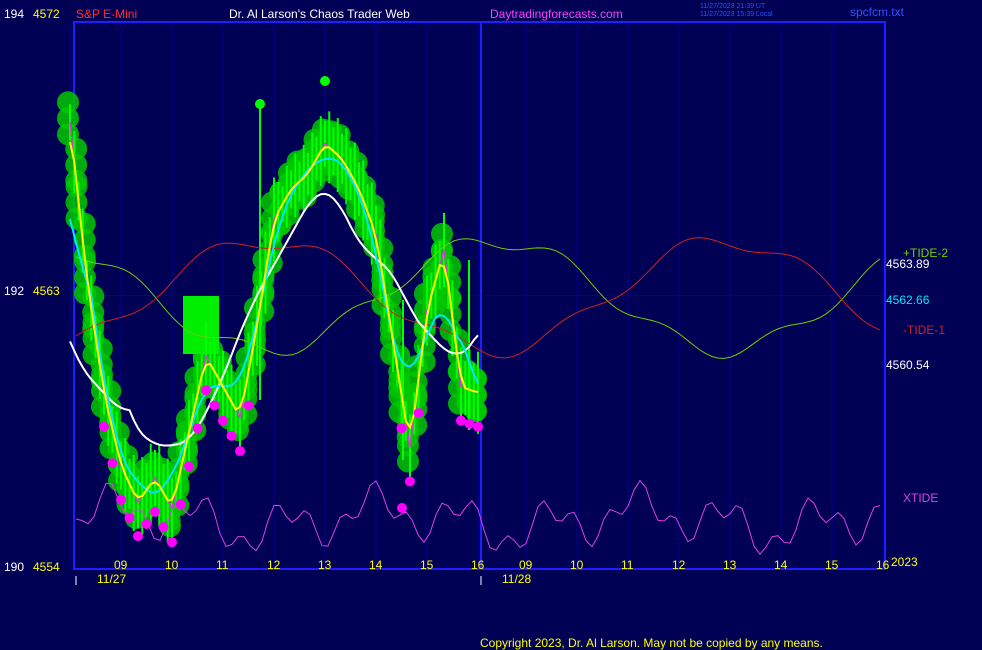  What do you see at coordinates (14, 291) in the screenshot?
I see `left-axis-mid-level: 192` at bounding box center [14, 291].